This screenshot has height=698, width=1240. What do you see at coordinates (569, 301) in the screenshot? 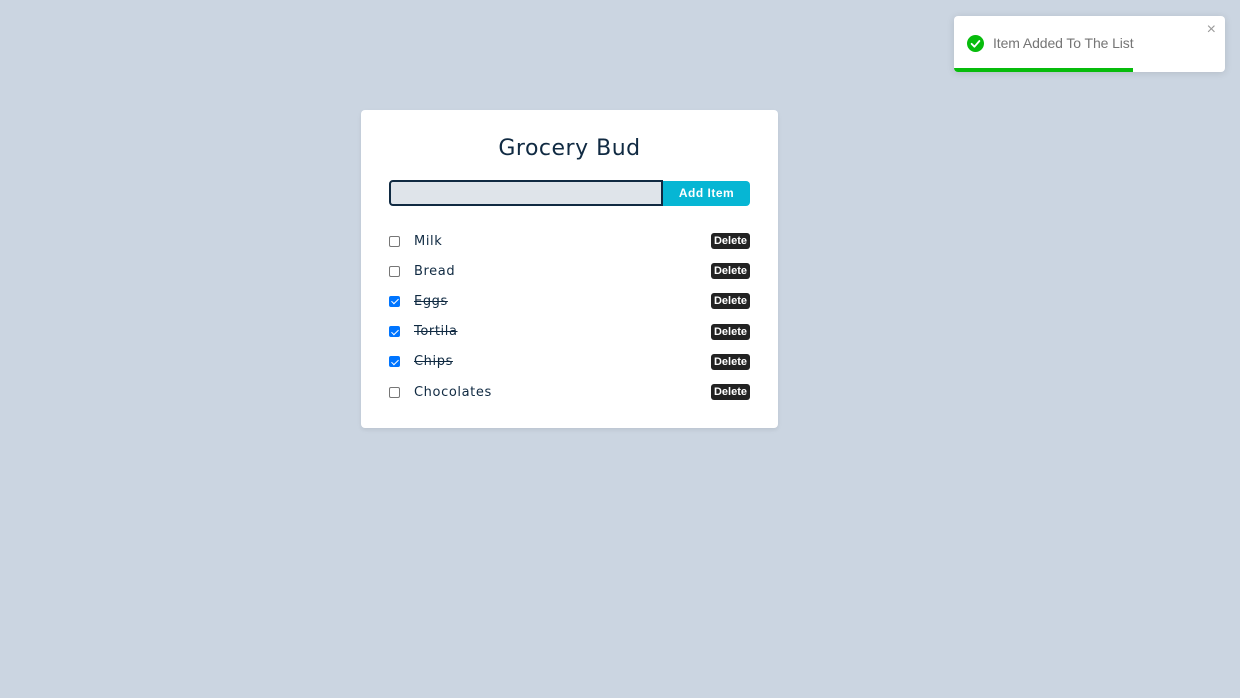
I see `list-item: Eggs Delete` at bounding box center [569, 301].